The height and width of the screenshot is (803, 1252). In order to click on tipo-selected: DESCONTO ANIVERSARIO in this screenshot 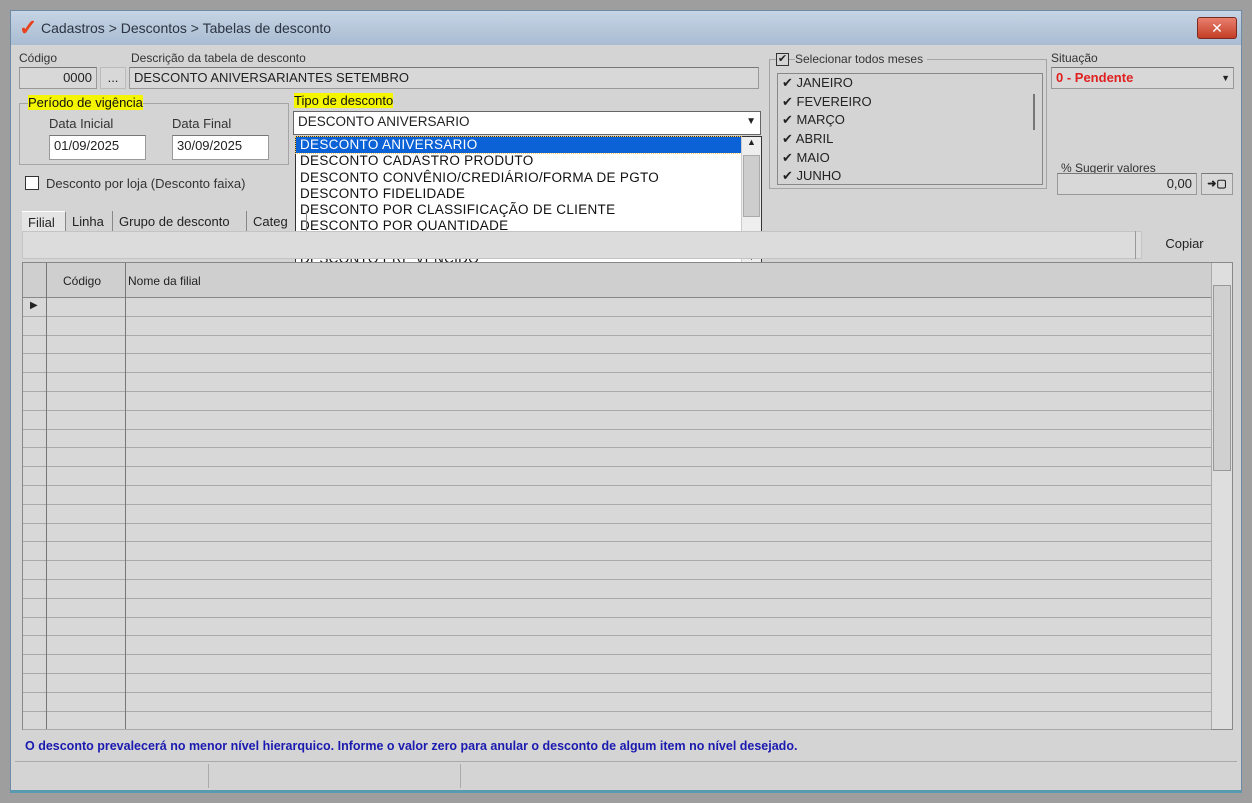, I will do `click(384, 121)`.